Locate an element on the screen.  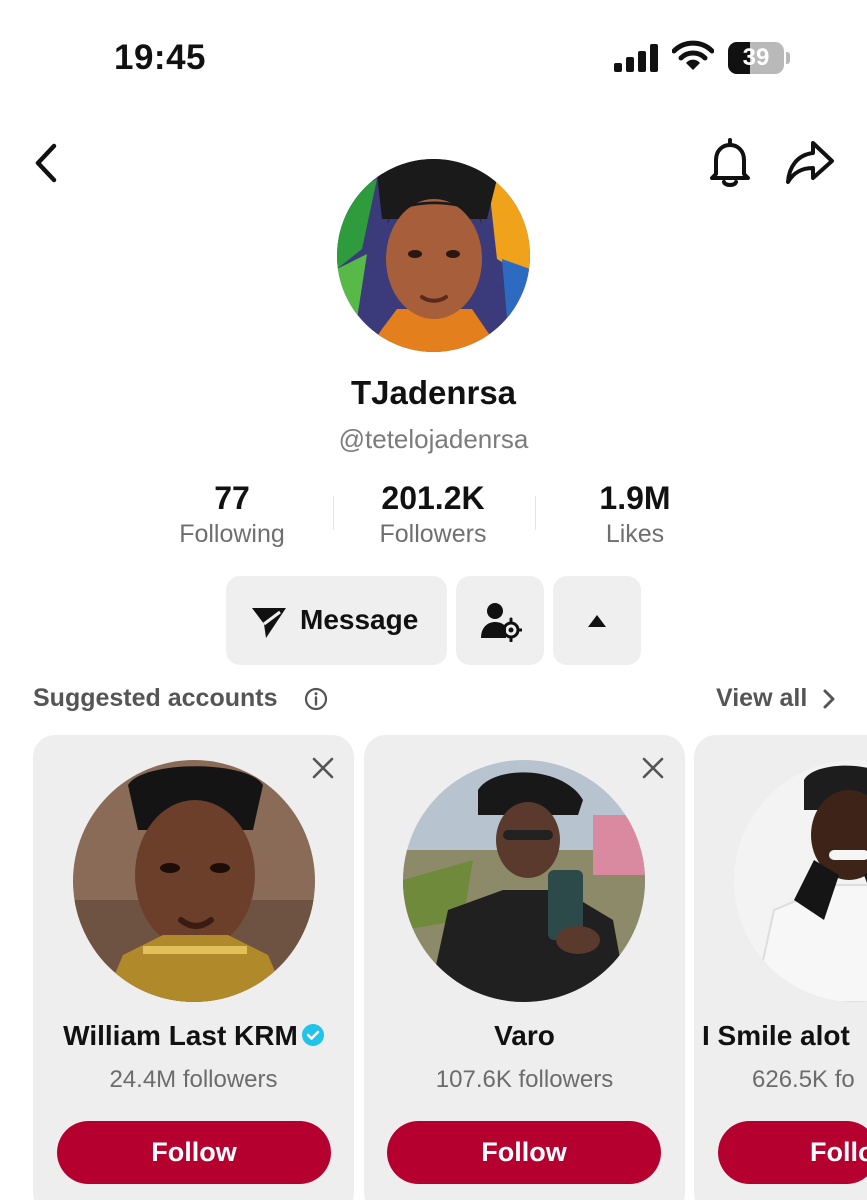
stat-followers: 201.2K Followers is located at coordinates (433, 513).